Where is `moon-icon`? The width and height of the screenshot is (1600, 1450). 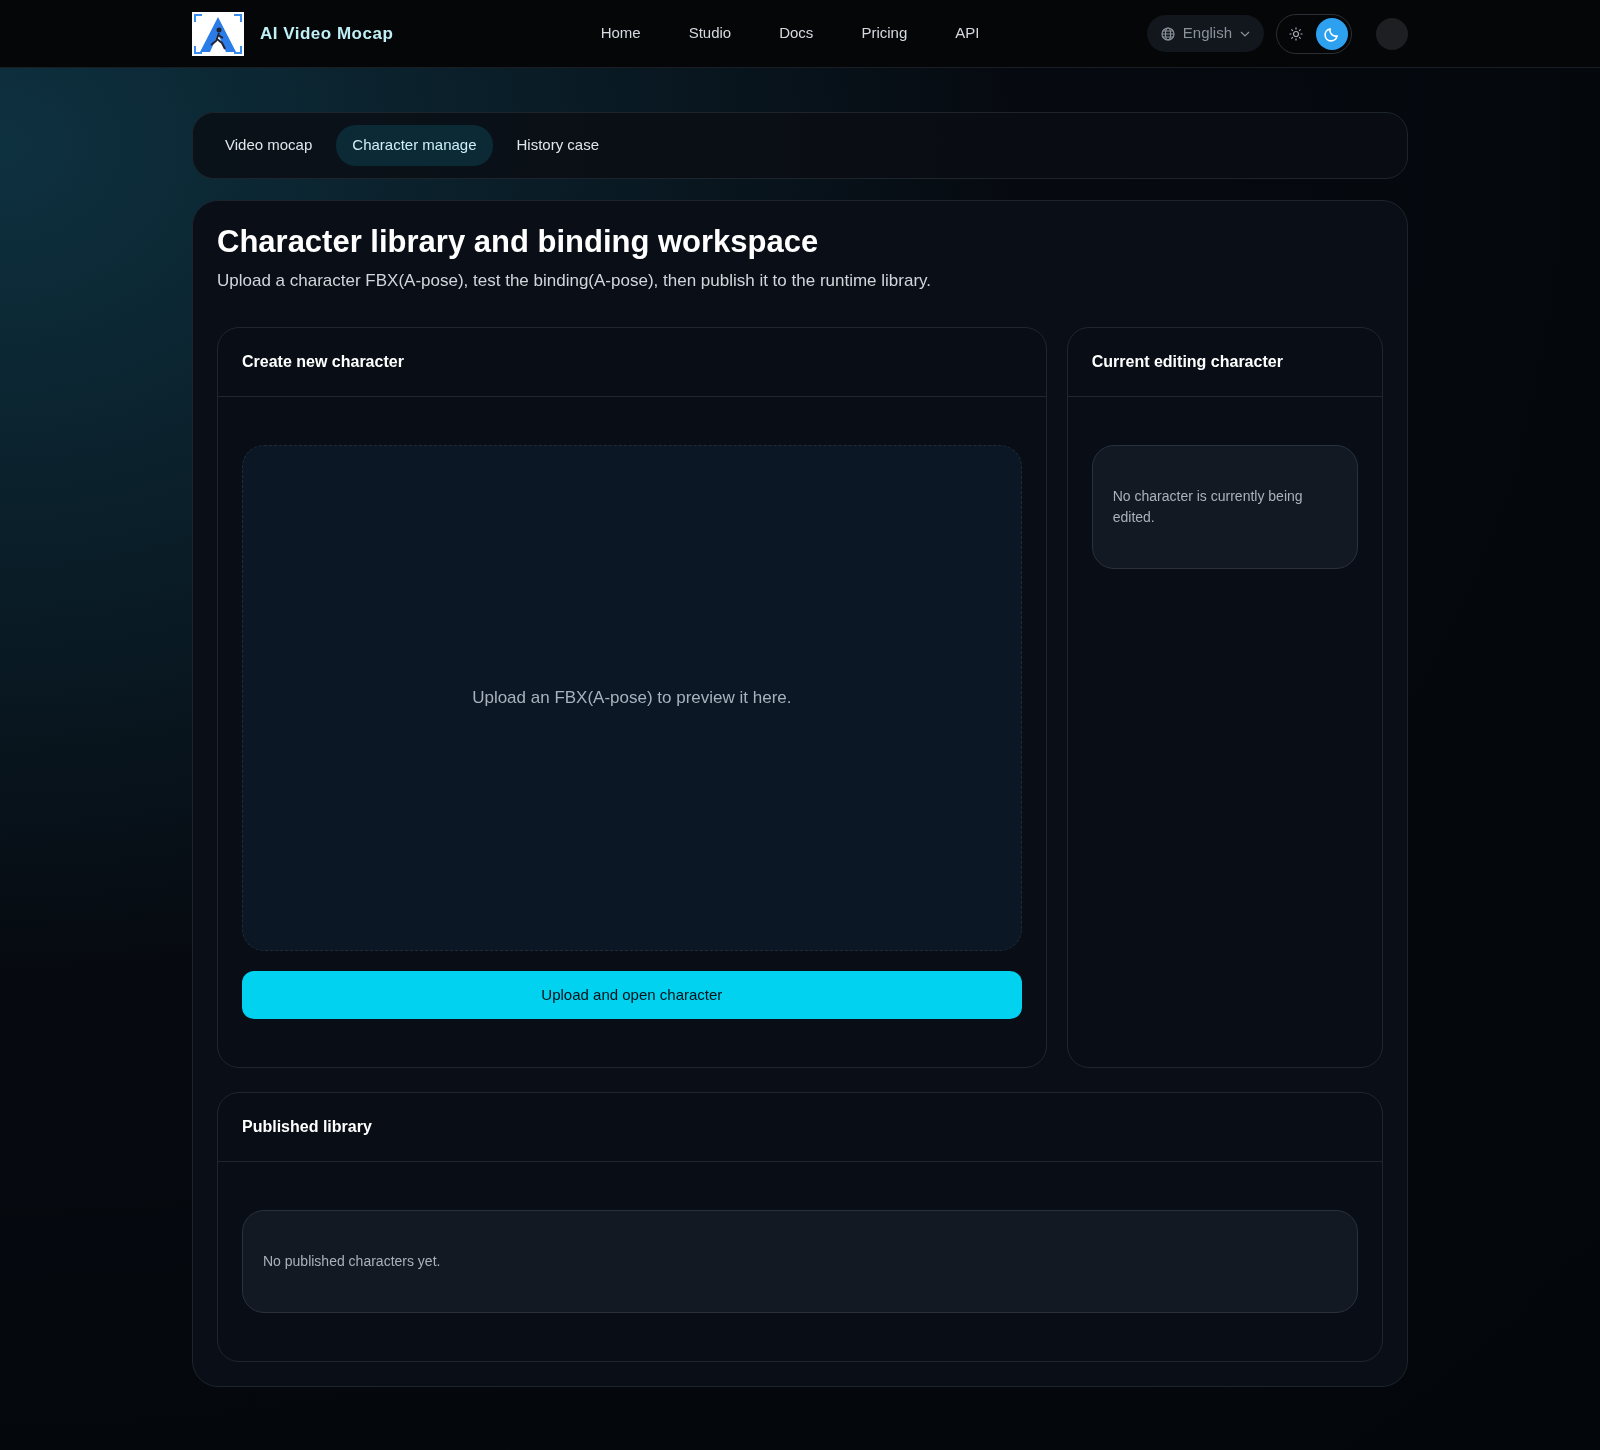 moon-icon is located at coordinates (1332, 33).